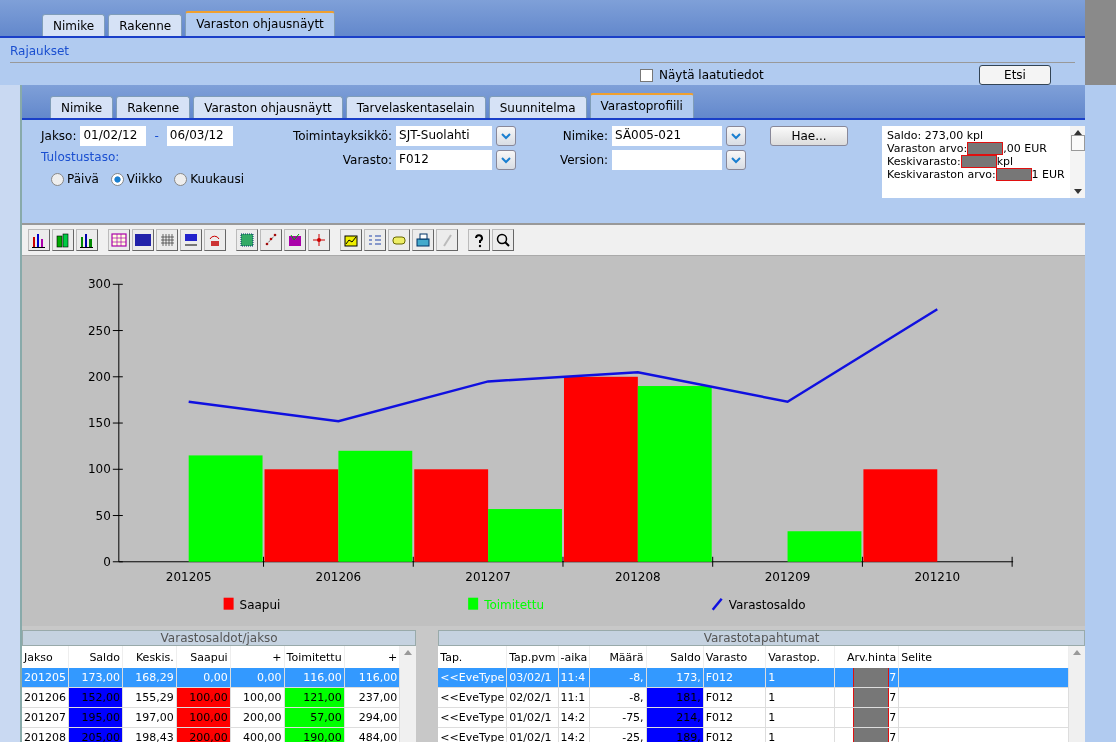 The height and width of the screenshot is (742, 1116). I want to click on table-icon, so click(119, 240).